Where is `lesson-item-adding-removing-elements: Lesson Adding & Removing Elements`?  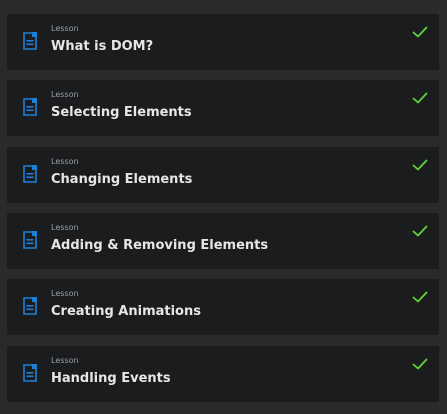 lesson-item-adding-removing-elements: Lesson Adding & Removing Elements is located at coordinates (223, 241).